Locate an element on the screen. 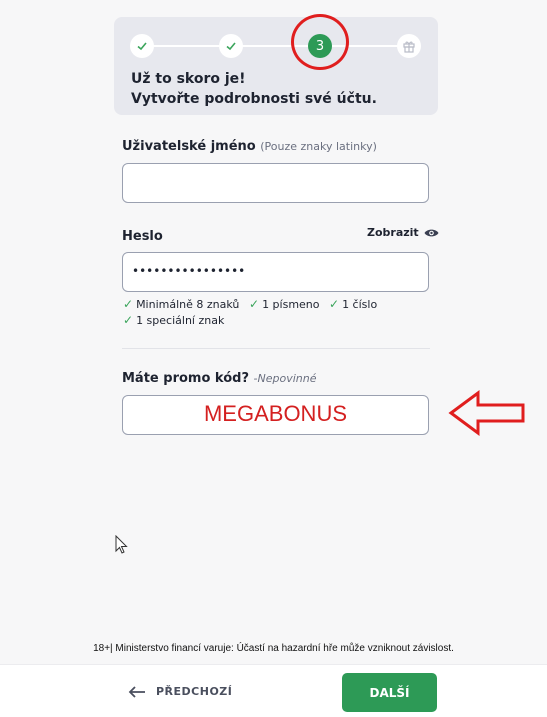 The image size is (547, 717). password-value: •••••••••••••••• is located at coordinates (189, 271).